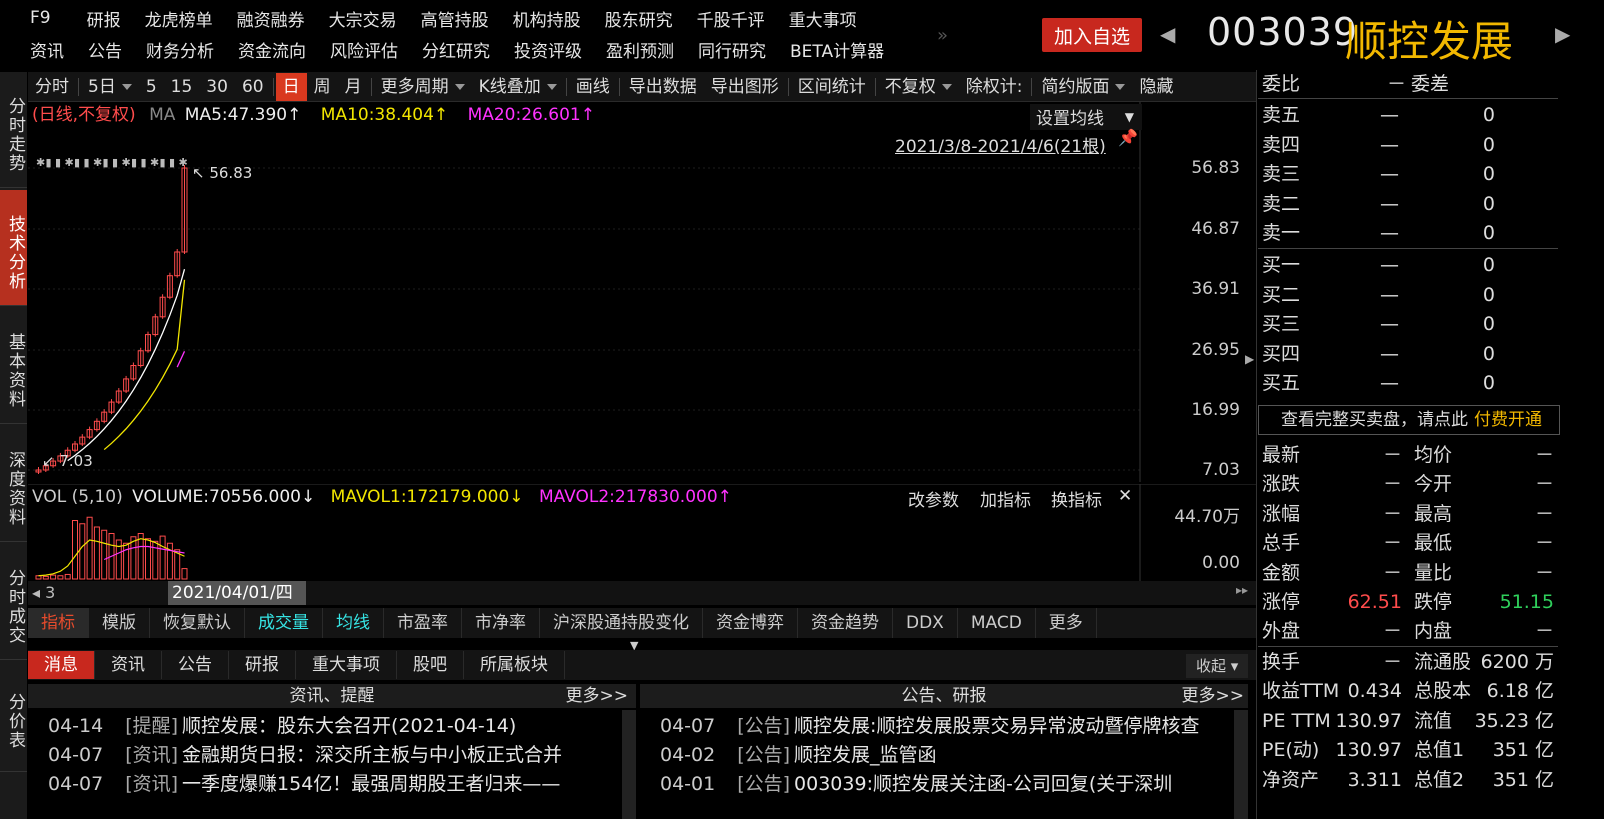 The image size is (1604, 819). I want to click on news-row: 04-02 [公告] 顺控发展_监管函, so click(947, 755).